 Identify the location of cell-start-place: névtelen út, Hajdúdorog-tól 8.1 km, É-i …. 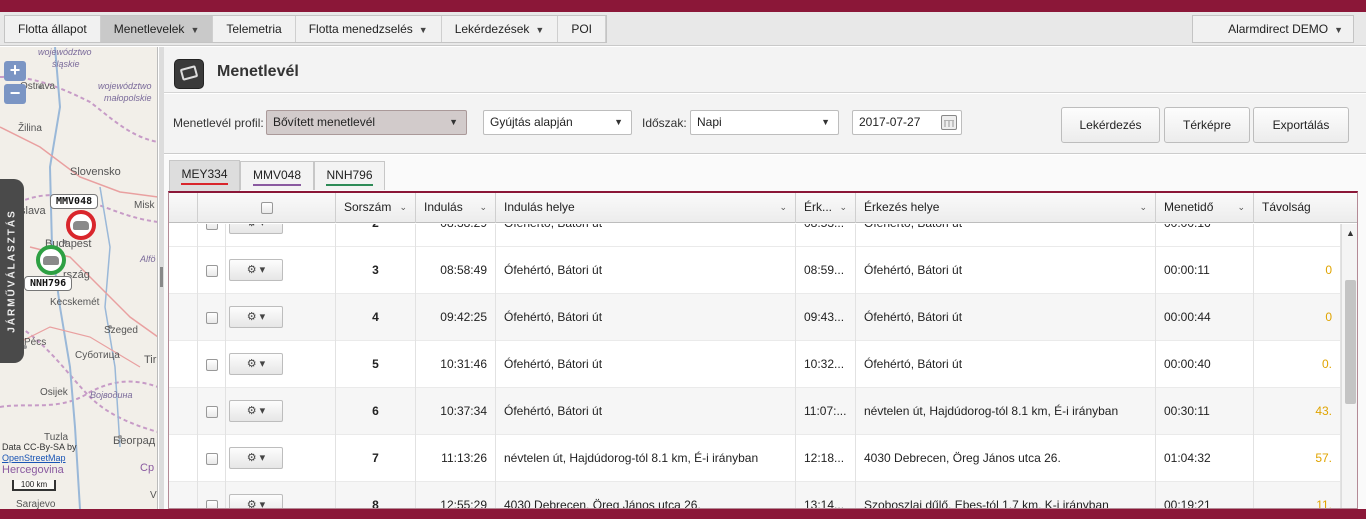
(646, 458).